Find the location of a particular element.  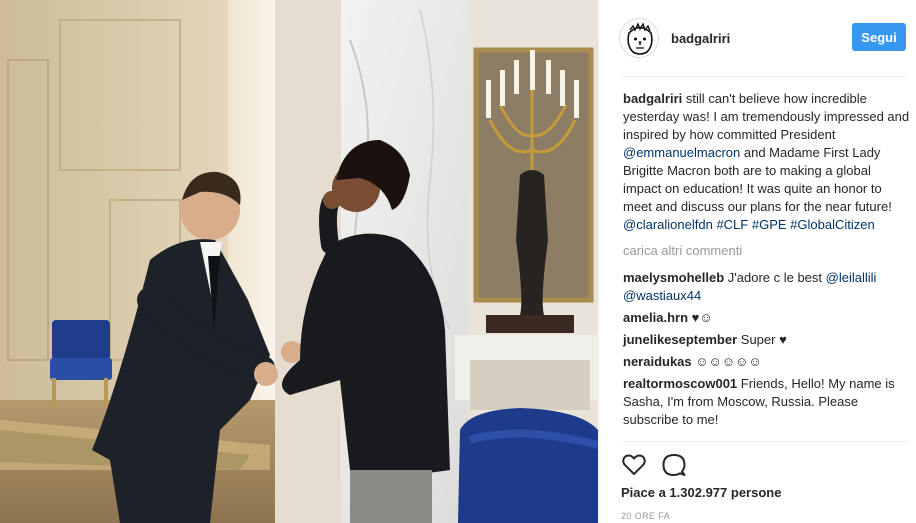

post-actions is located at coordinates (654, 465).